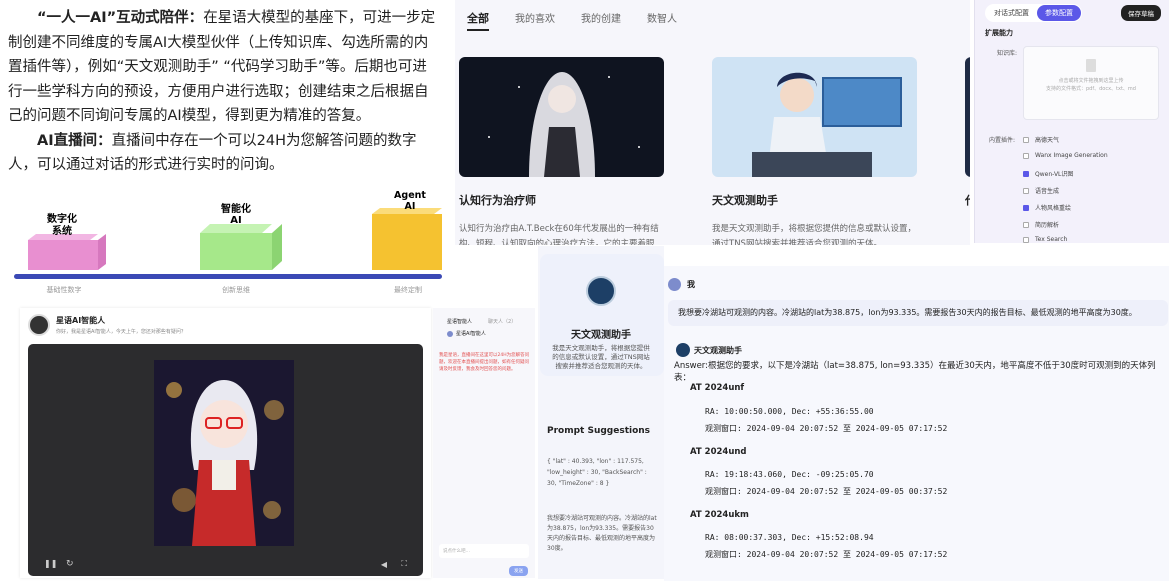 The width and height of the screenshot is (1174, 581). What do you see at coordinates (1041, 190) in the screenshot?
I see `plugin-tts: 语音生成` at bounding box center [1041, 190].